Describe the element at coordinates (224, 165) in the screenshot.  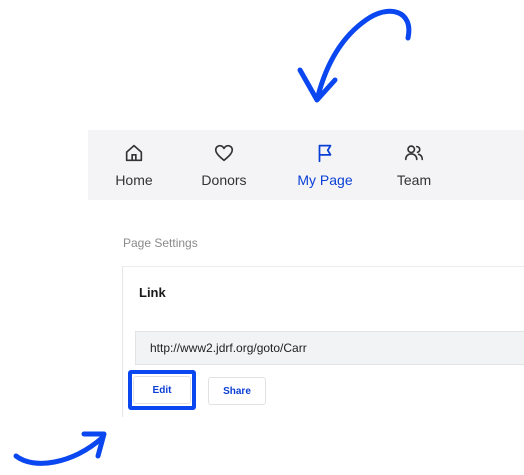
I see `tab-donors: Donors` at that location.